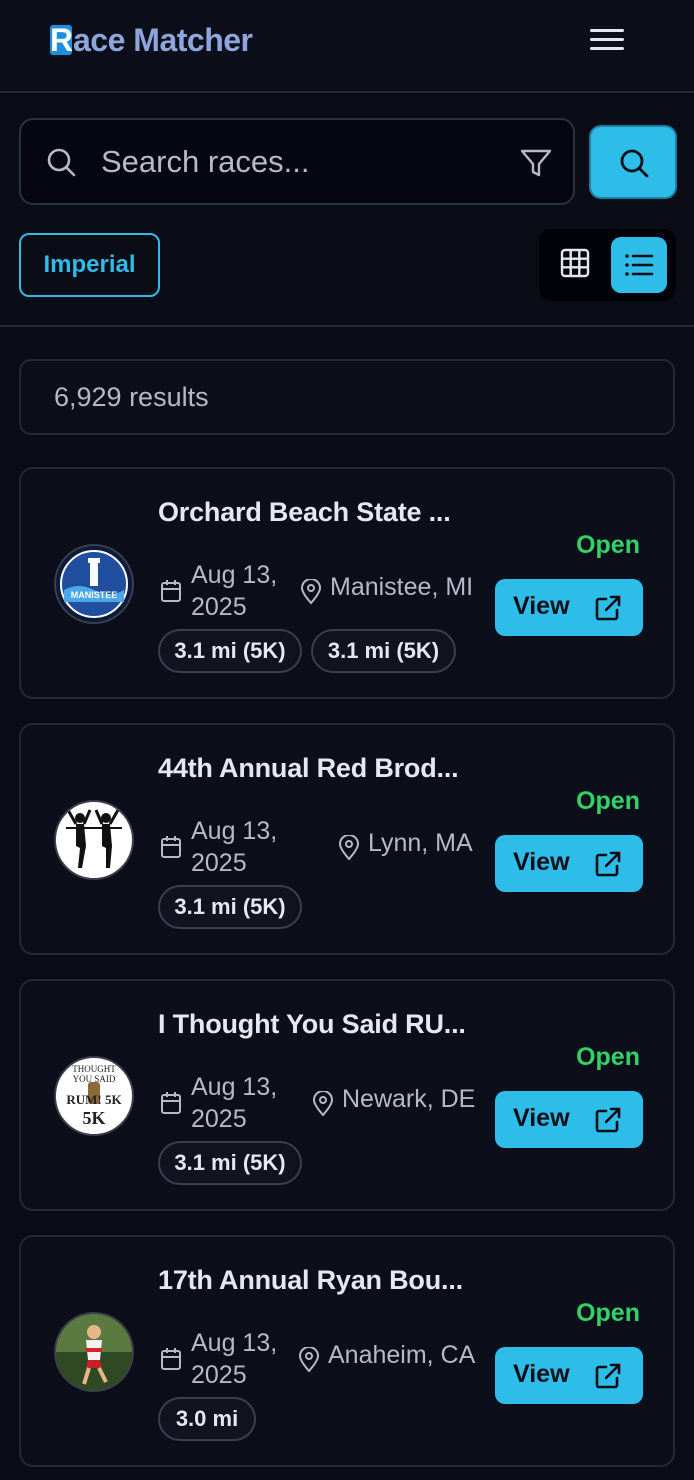  Describe the element at coordinates (575, 263) in the screenshot. I see `grid-view-icon` at that location.